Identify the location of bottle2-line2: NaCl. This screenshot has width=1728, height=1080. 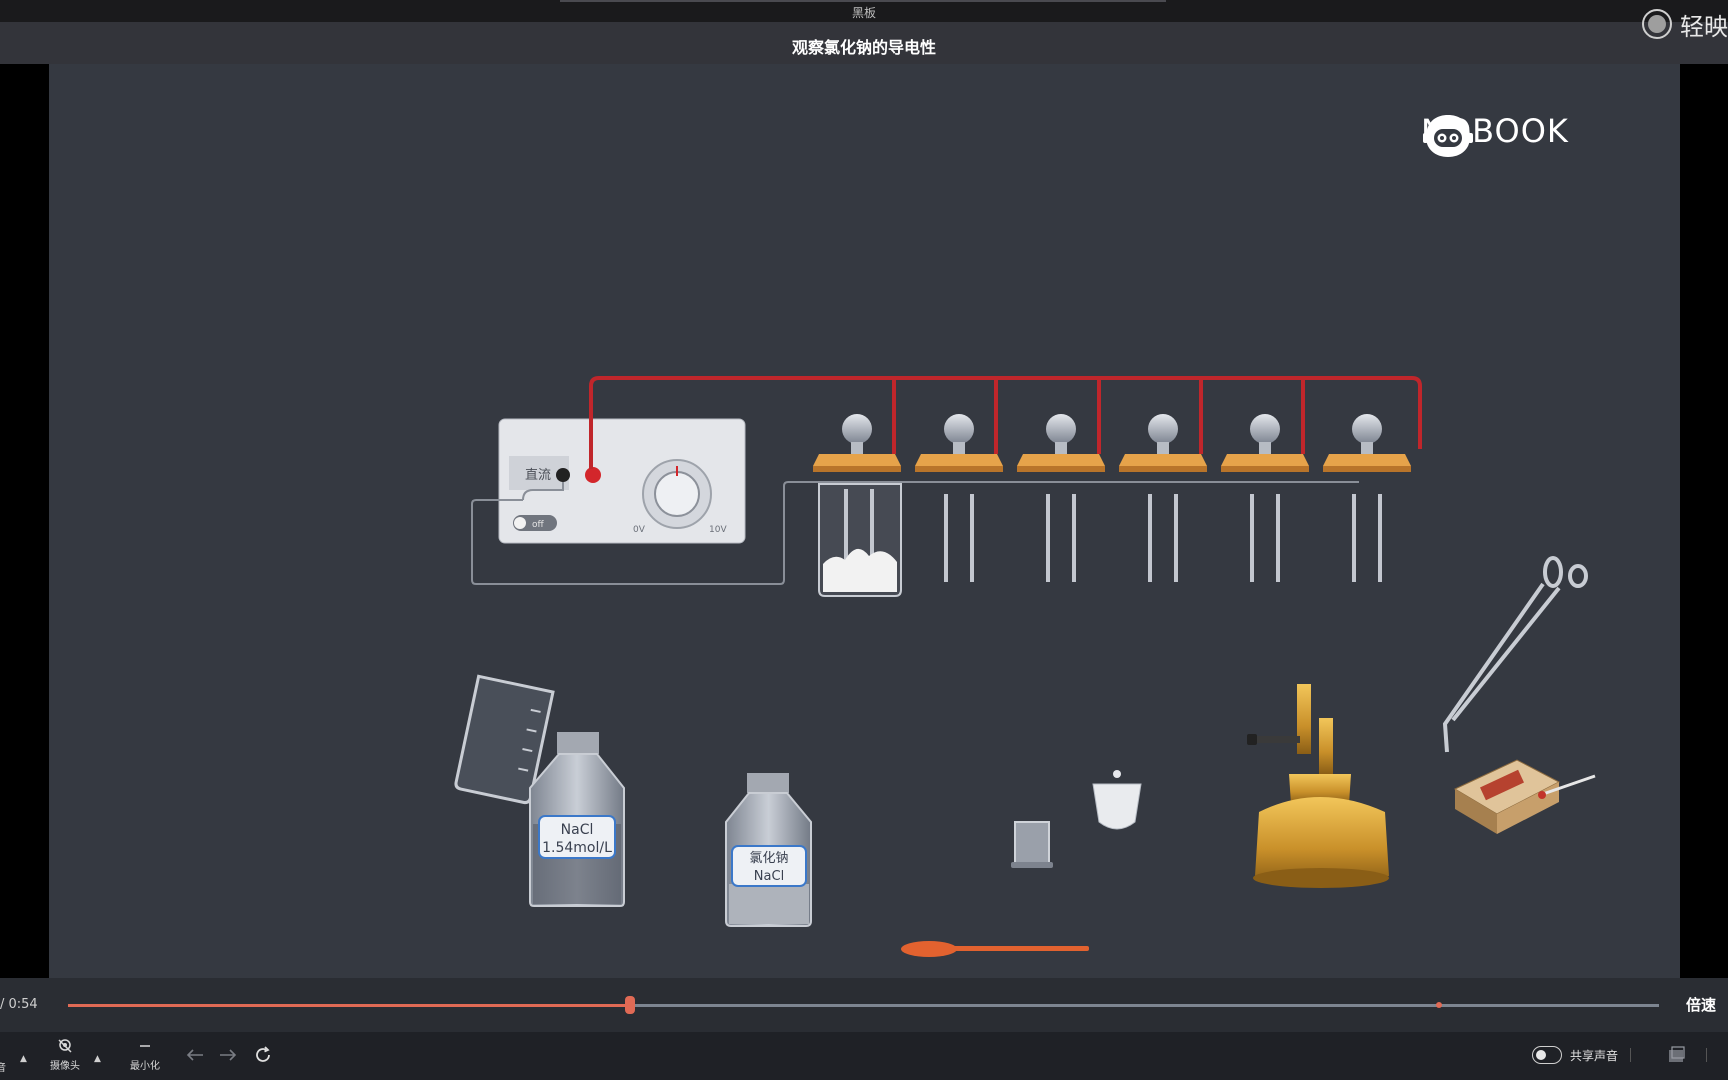
(769, 876).